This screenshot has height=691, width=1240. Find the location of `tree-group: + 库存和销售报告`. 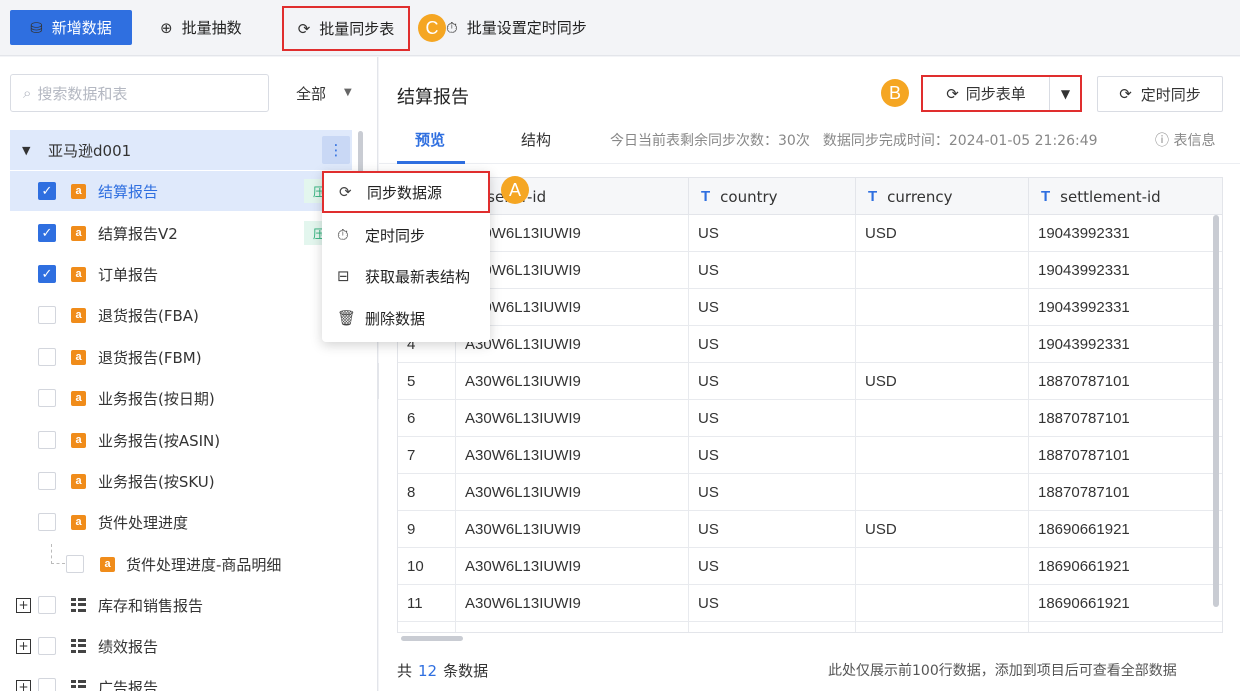

tree-group: + 库存和销售报告 is located at coordinates (181, 605).